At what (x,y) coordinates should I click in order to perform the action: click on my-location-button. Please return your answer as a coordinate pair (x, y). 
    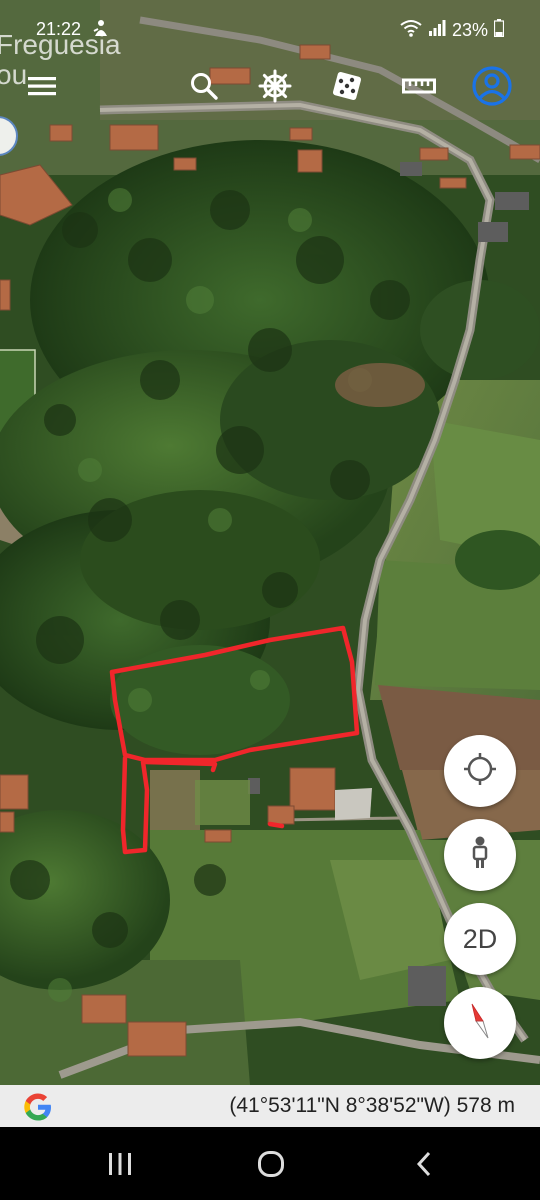
    Looking at the image, I should click on (480, 771).